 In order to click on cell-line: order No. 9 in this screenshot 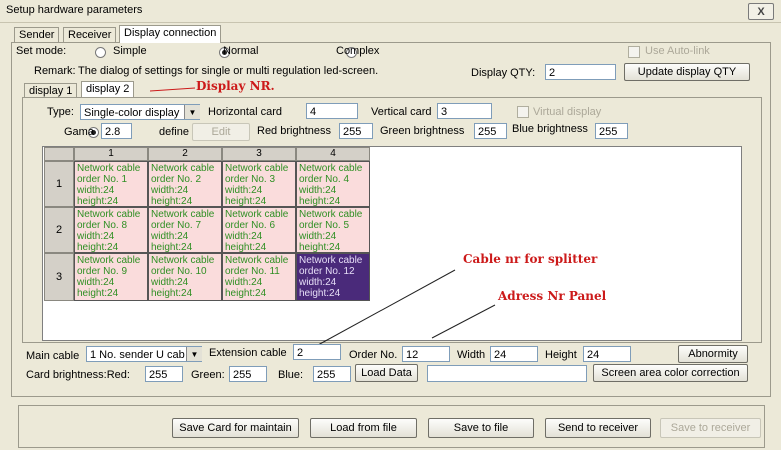, I will do `click(102, 271)`.